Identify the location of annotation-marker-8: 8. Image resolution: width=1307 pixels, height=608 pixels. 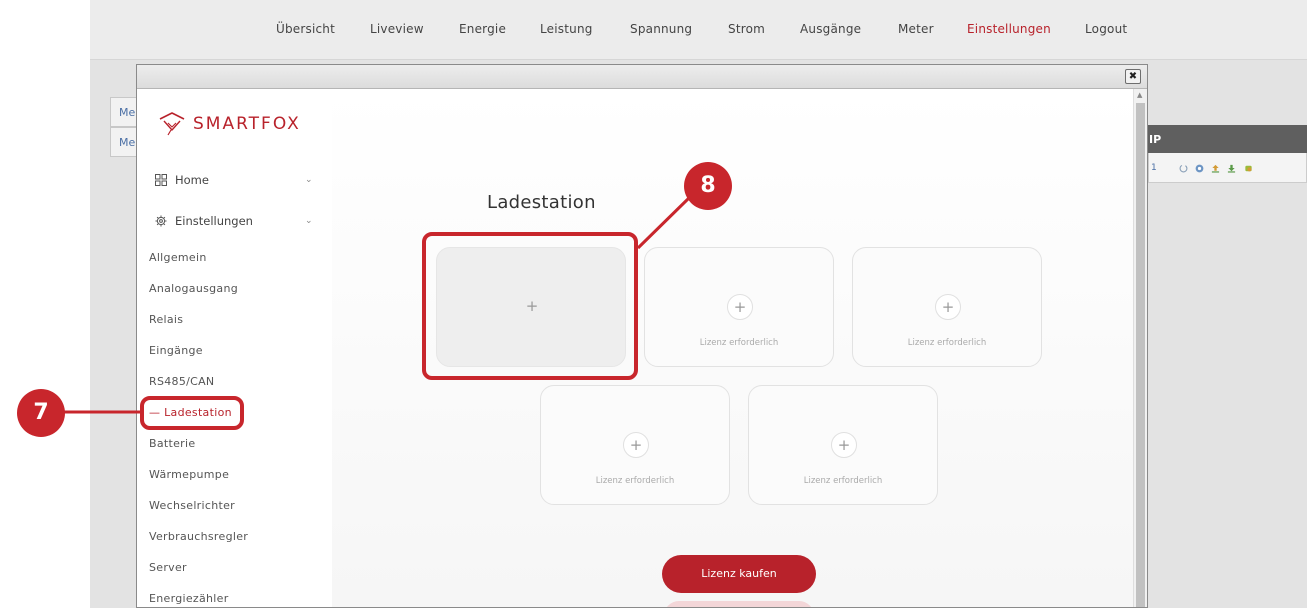
(708, 186).